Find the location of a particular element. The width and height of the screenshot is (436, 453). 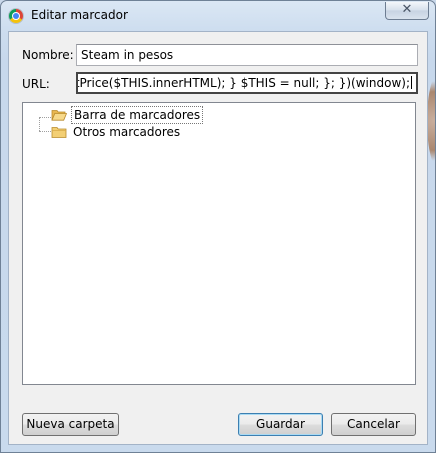

save-button: Guardar is located at coordinates (280, 424).